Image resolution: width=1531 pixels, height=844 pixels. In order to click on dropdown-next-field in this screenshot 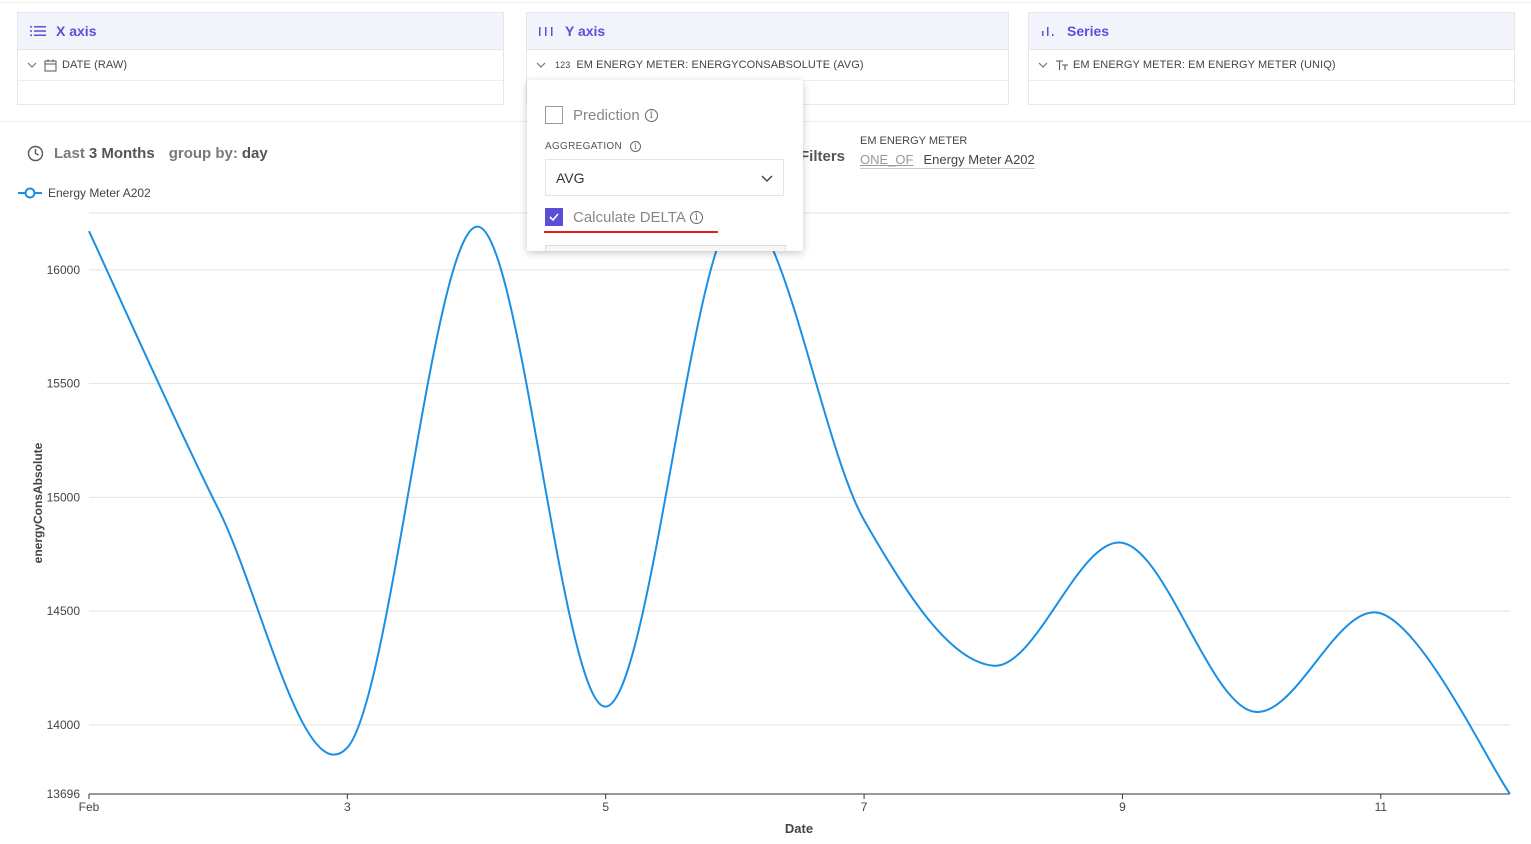, I will do `click(665, 248)`.